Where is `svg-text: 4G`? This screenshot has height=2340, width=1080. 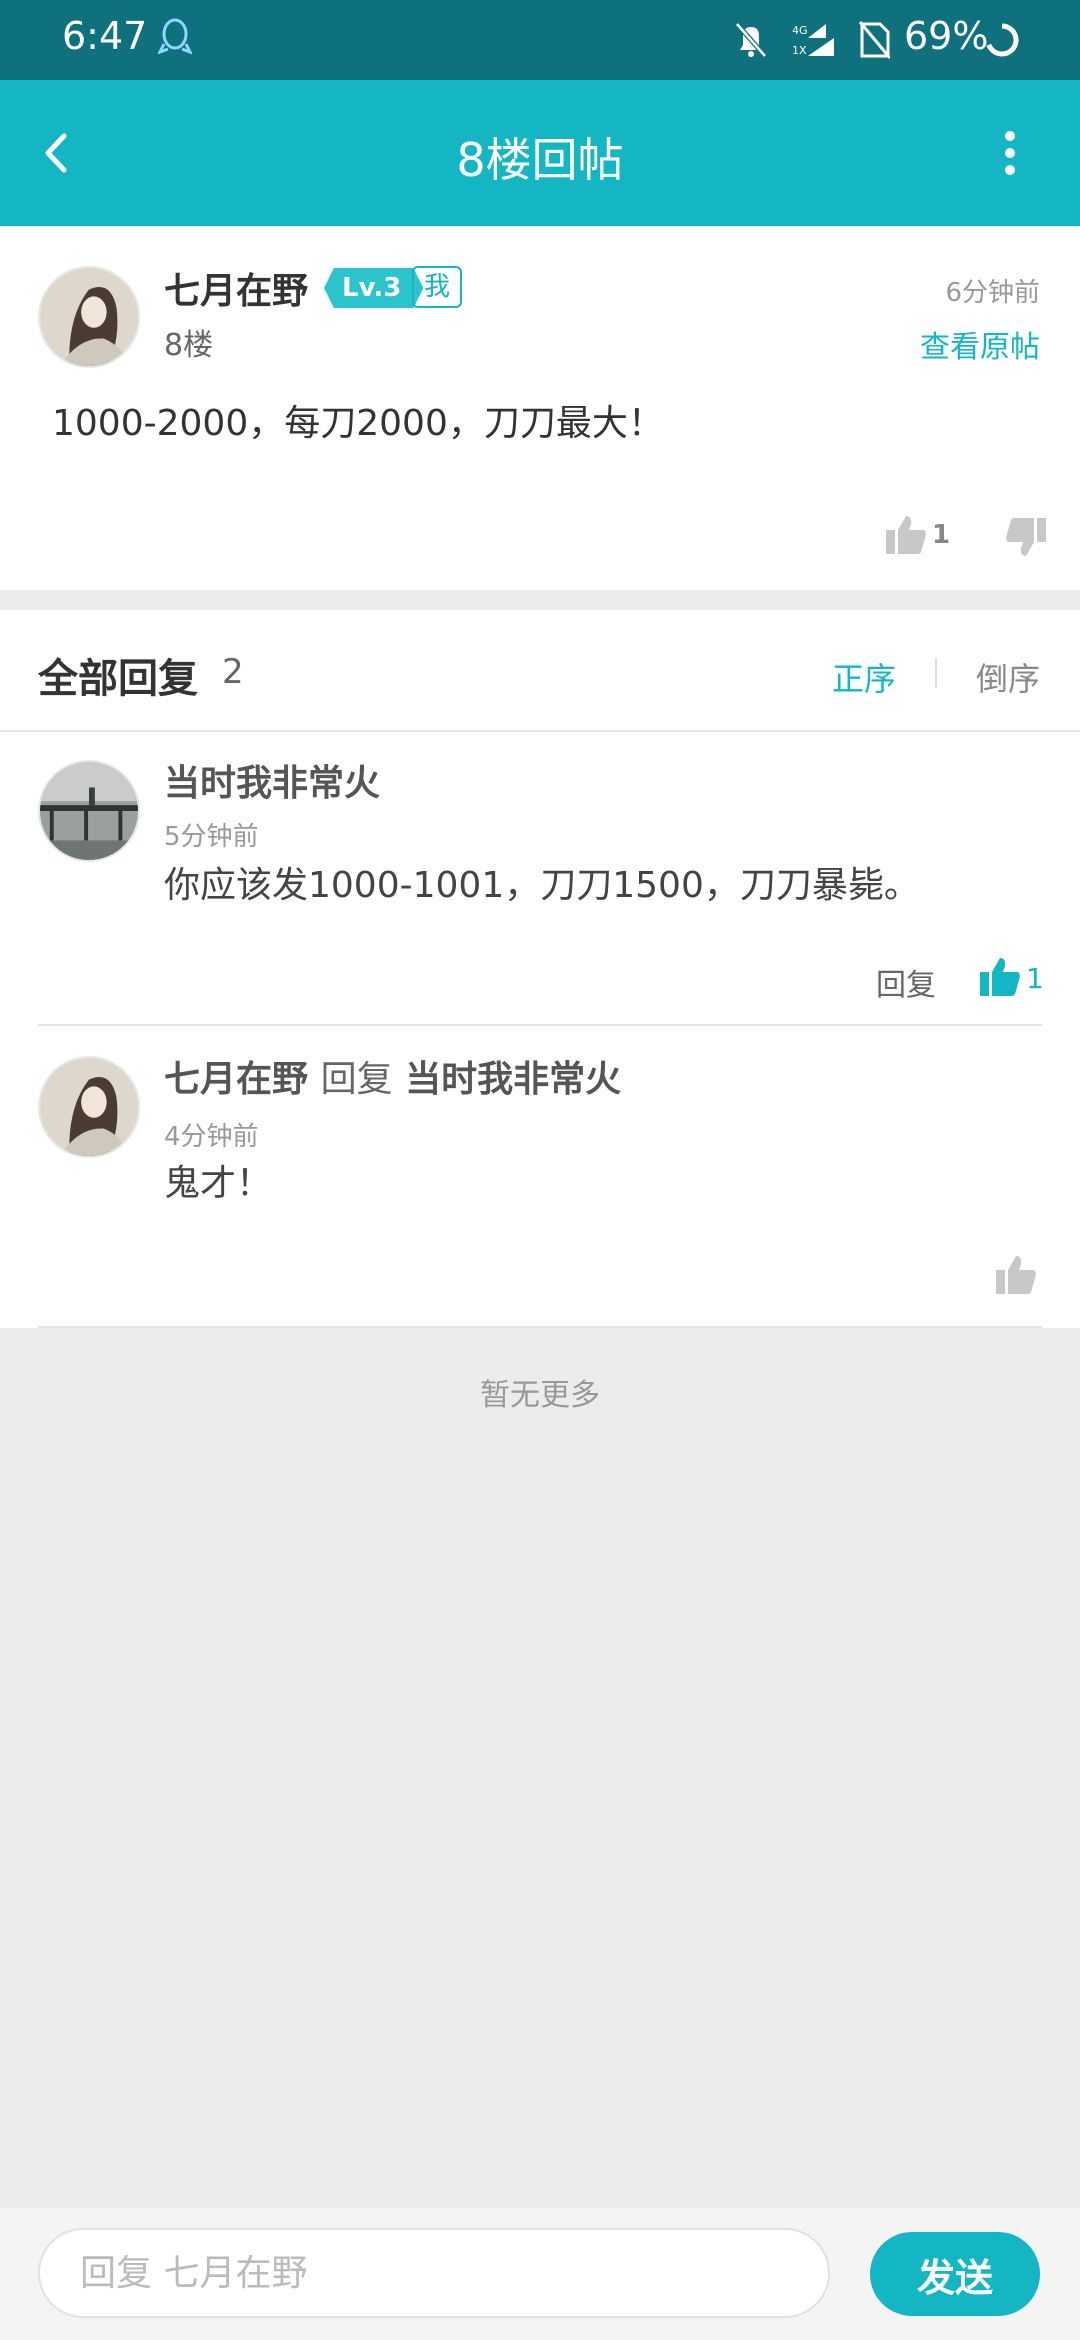
svg-text: 4G is located at coordinates (800, 30).